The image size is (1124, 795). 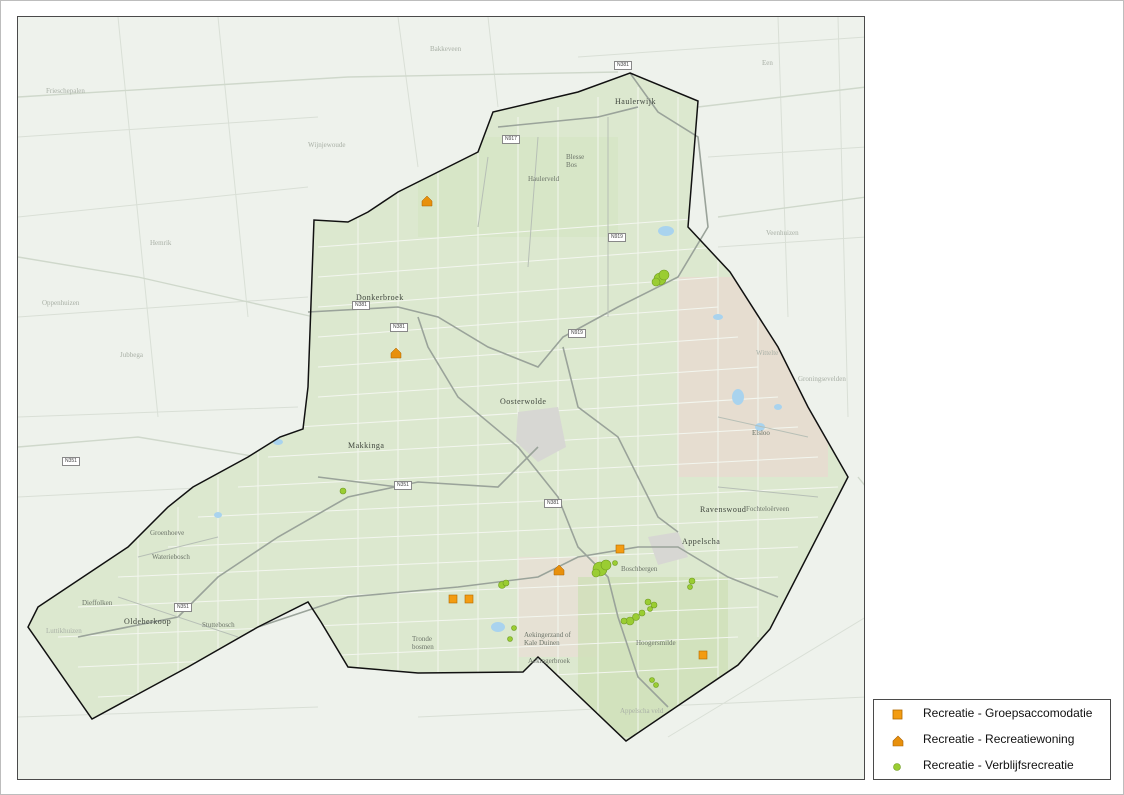 What do you see at coordinates (999, 739) in the screenshot?
I see `legend-label: Recreatie - Recreatiewoning` at bounding box center [999, 739].